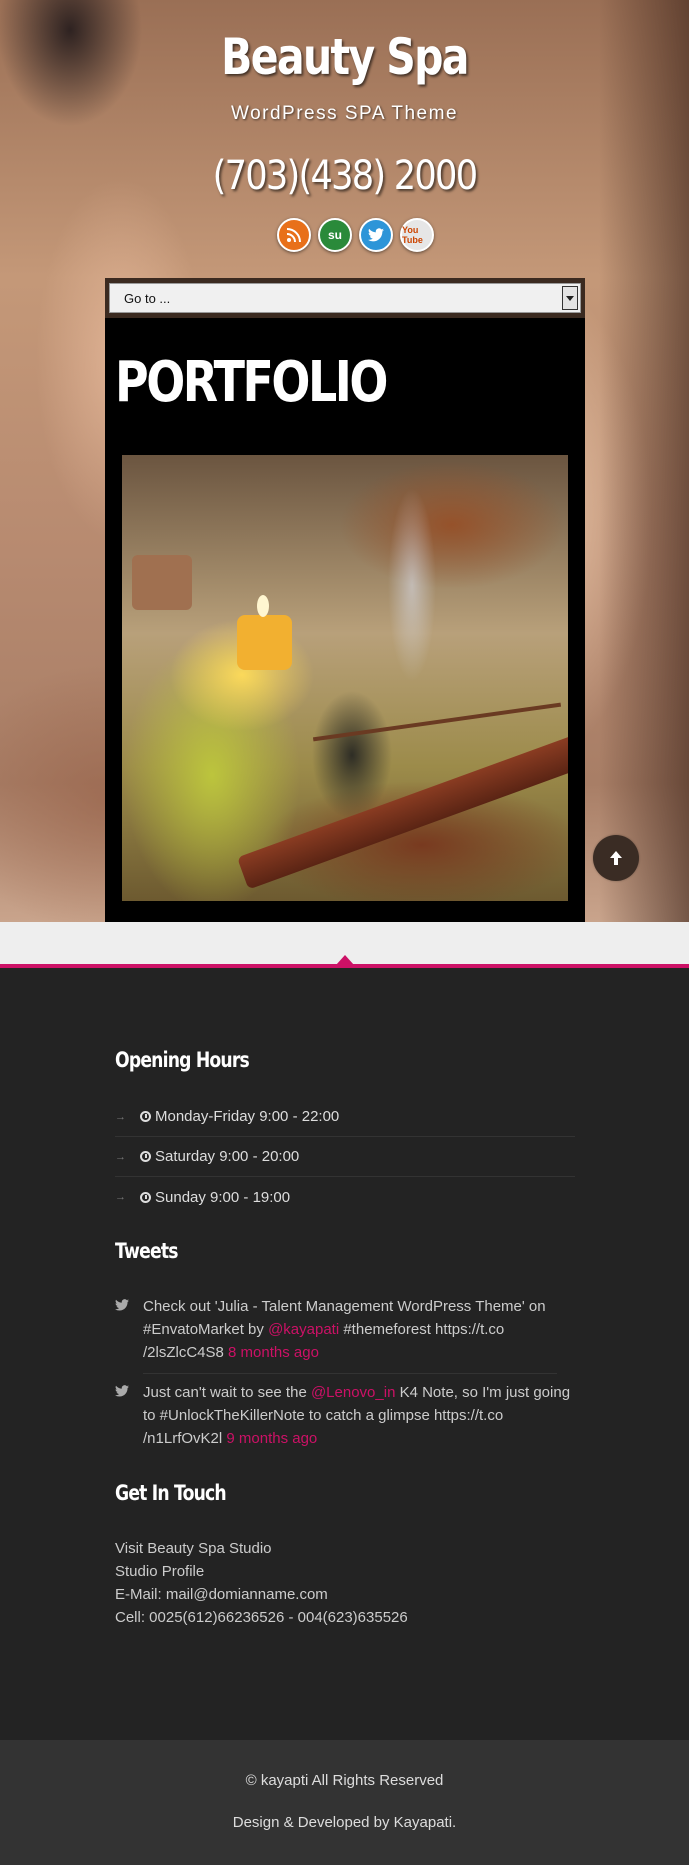 The width and height of the screenshot is (689, 1865). I want to click on incense-holder-shape, so click(402, 812).